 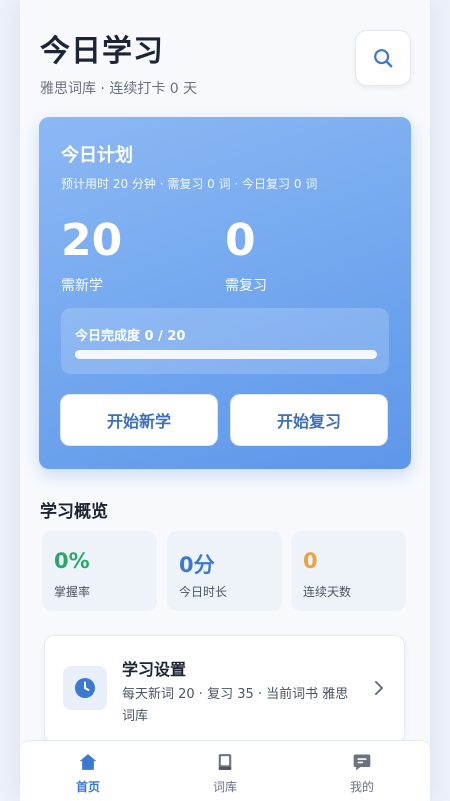 What do you see at coordinates (235, 705) in the screenshot?
I see `settings-description: 每天新词 20 · 复习 35 · 当前词书 雅思词库` at bounding box center [235, 705].